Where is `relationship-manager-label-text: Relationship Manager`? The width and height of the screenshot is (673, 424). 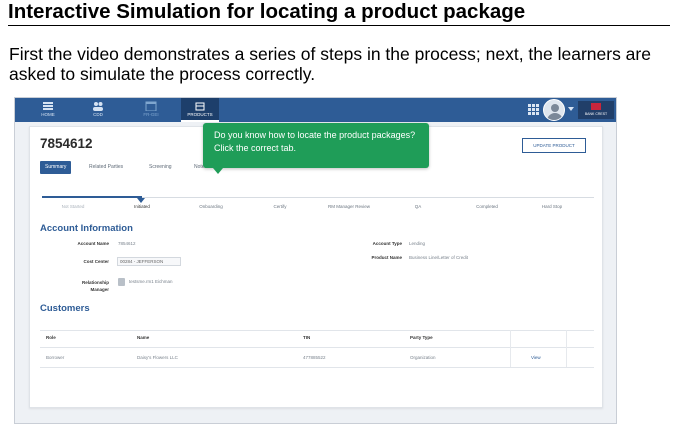 relationship-manager-label-text: Relationship Manager is located at coordinates (95, 286).